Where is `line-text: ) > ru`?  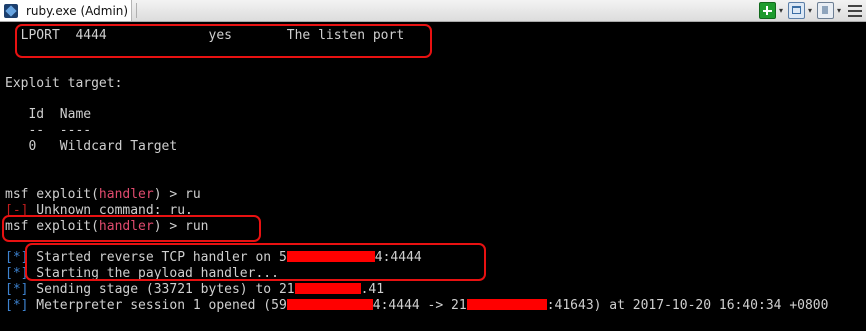
line-text: ) > ru is located at coordinates (177, 194).